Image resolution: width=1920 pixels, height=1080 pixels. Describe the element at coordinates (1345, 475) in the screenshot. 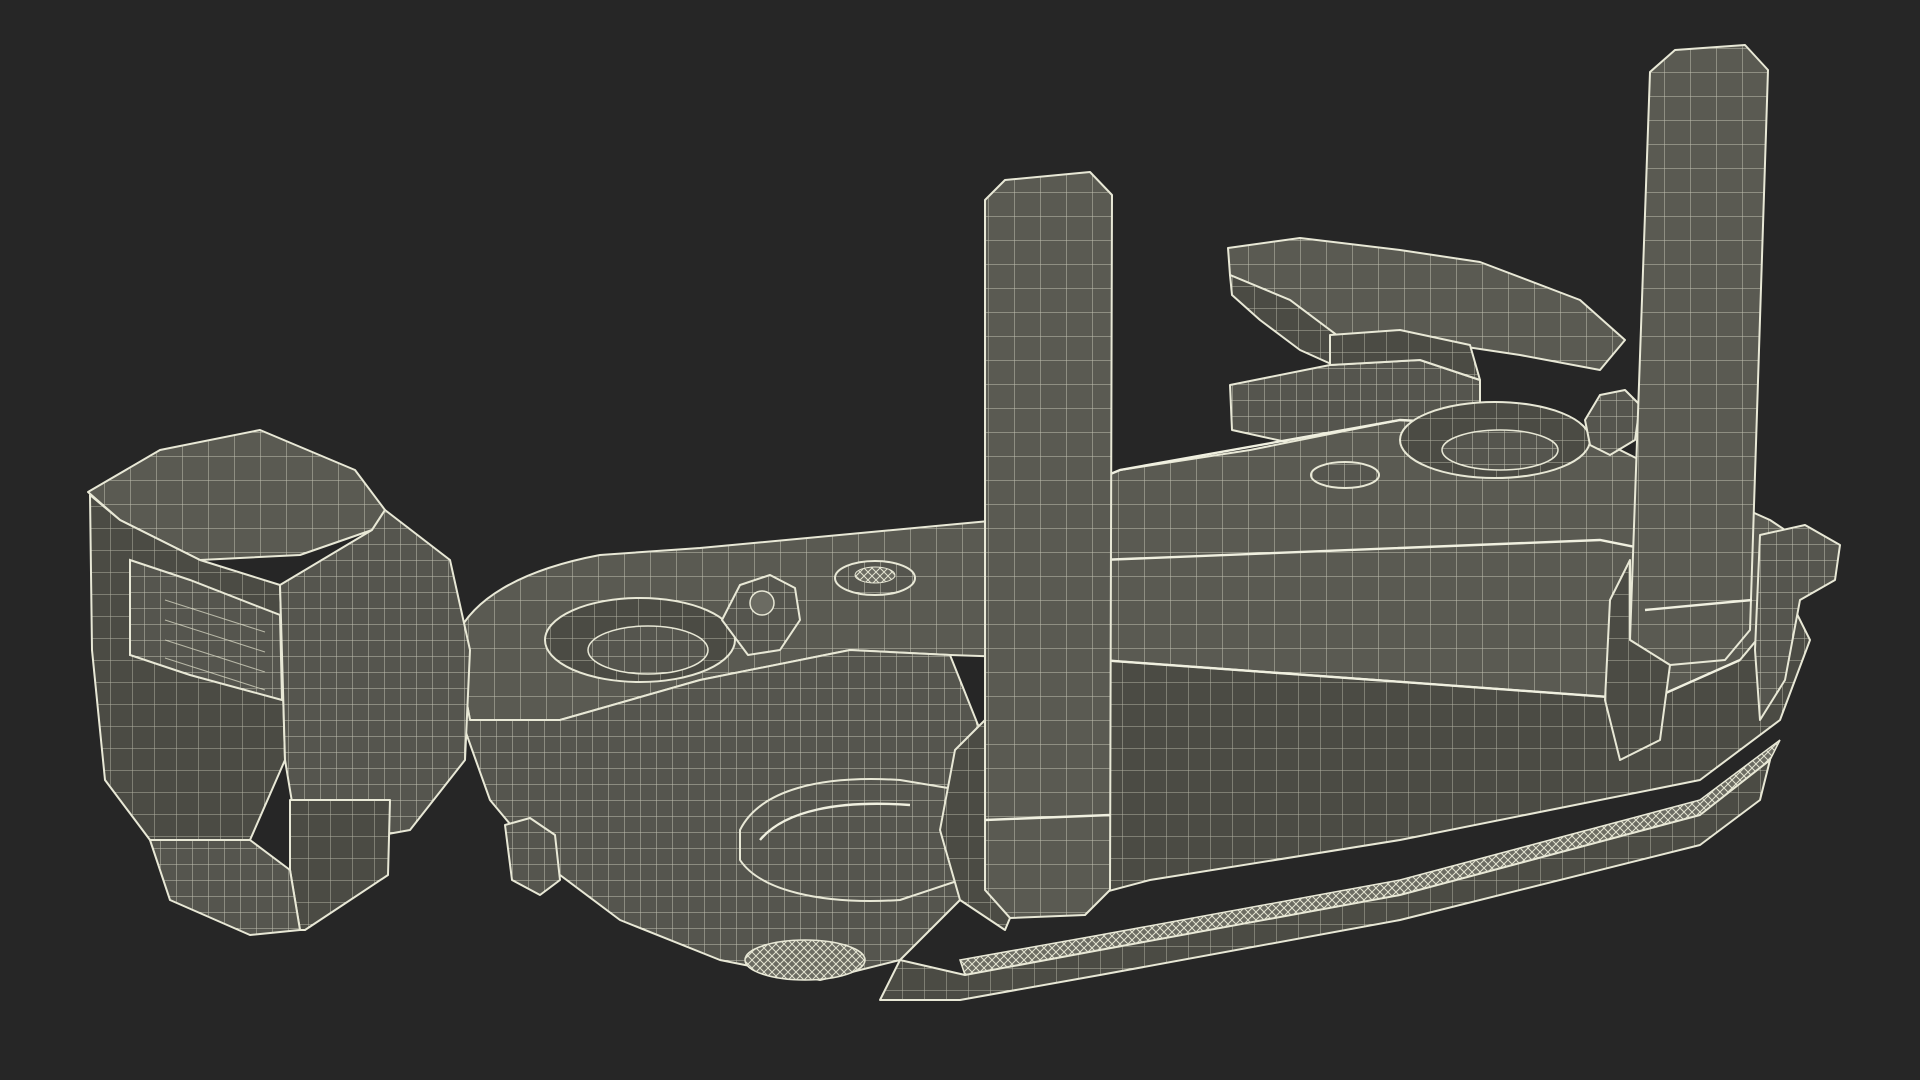

I see `right-button` at that location.